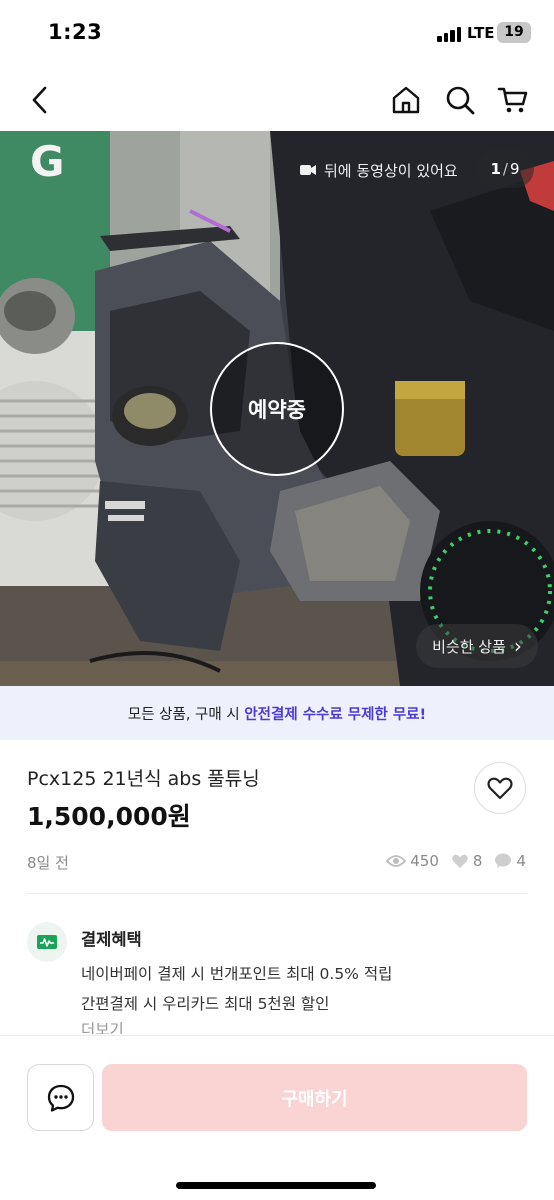 This screenshot has width=554, height=1200. I want to click on cart-button, so click(513, 100).